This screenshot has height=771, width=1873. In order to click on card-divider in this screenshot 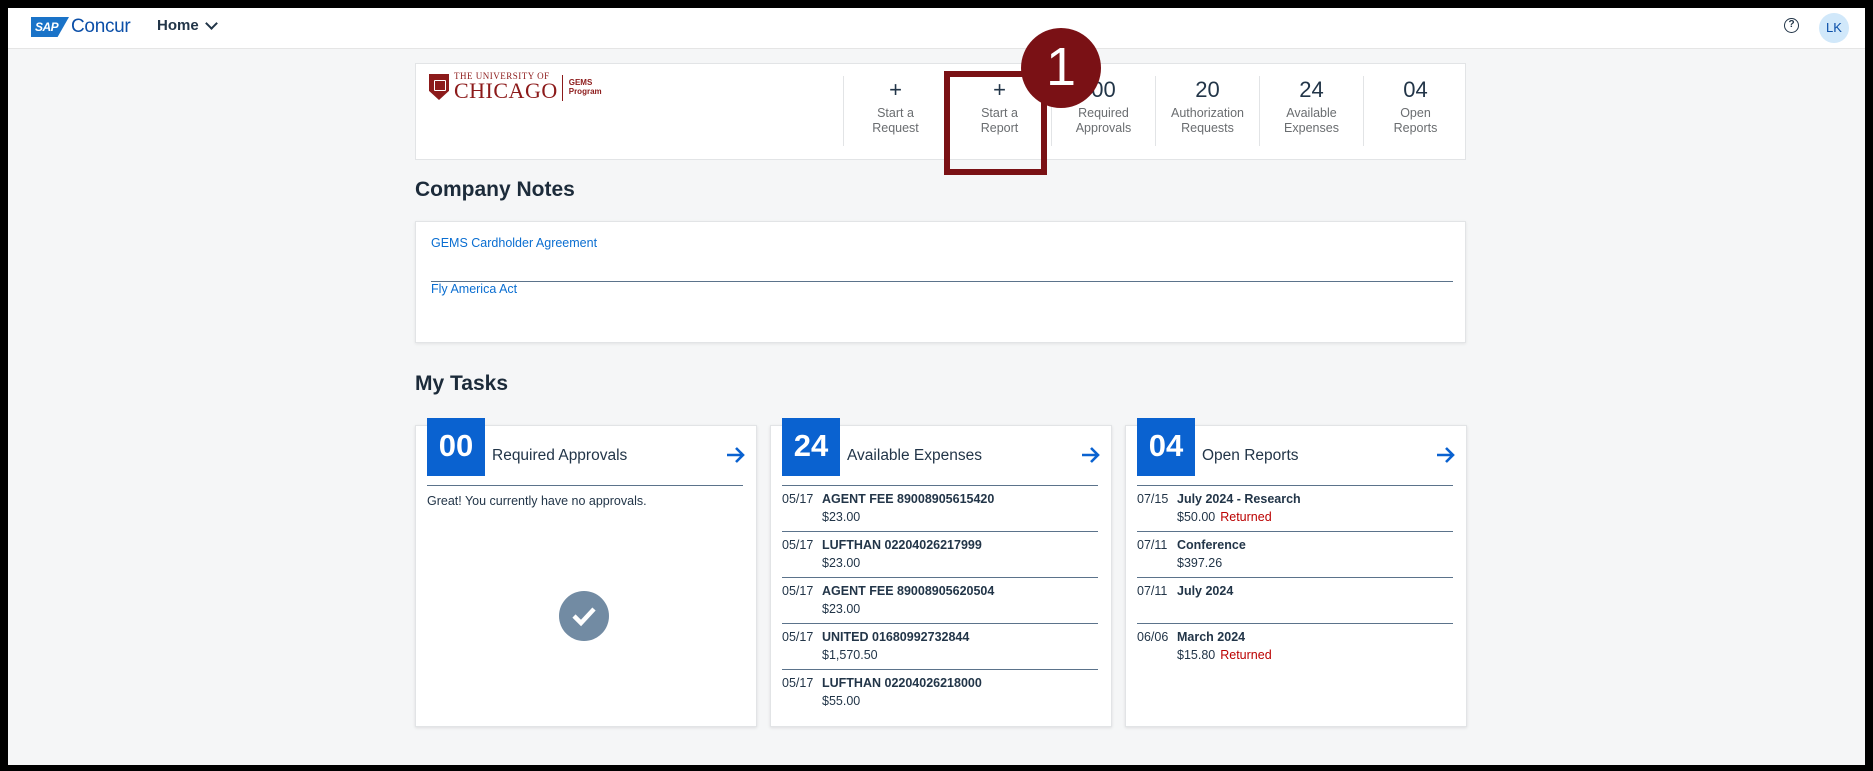, I will do `click(585, 485)`.